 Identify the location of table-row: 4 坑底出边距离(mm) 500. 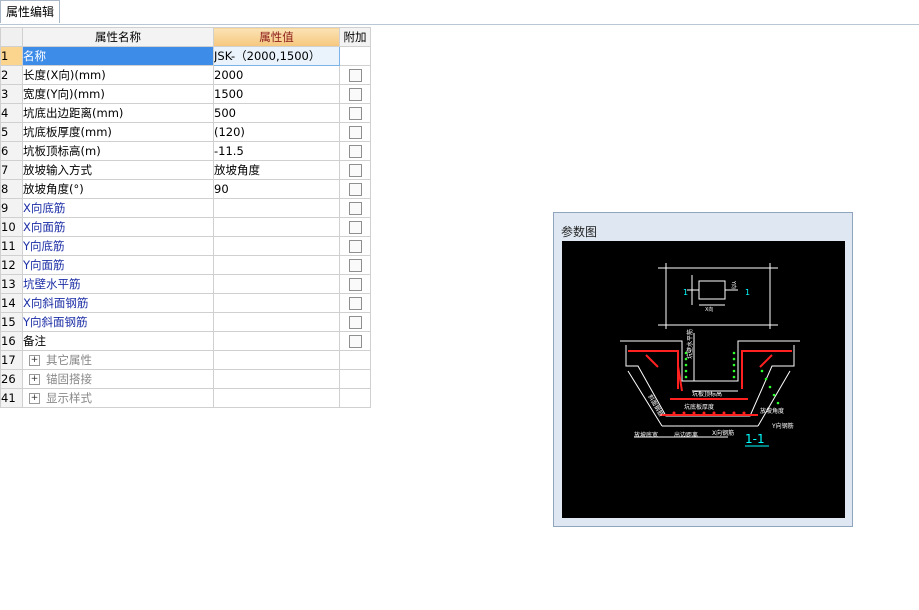
(185, 113).